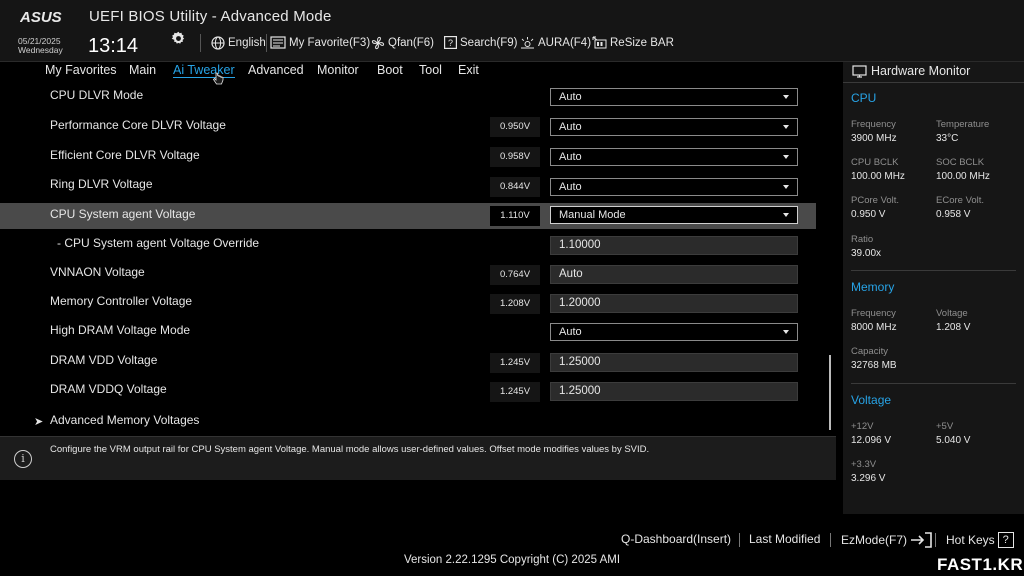 The width and height of the screenshot is (1024, 576). What do you see at coordinates (874, 540) in the screenshot?
I see `ezmode-label: EzMode(F7)` at bounding box center [874, 540].